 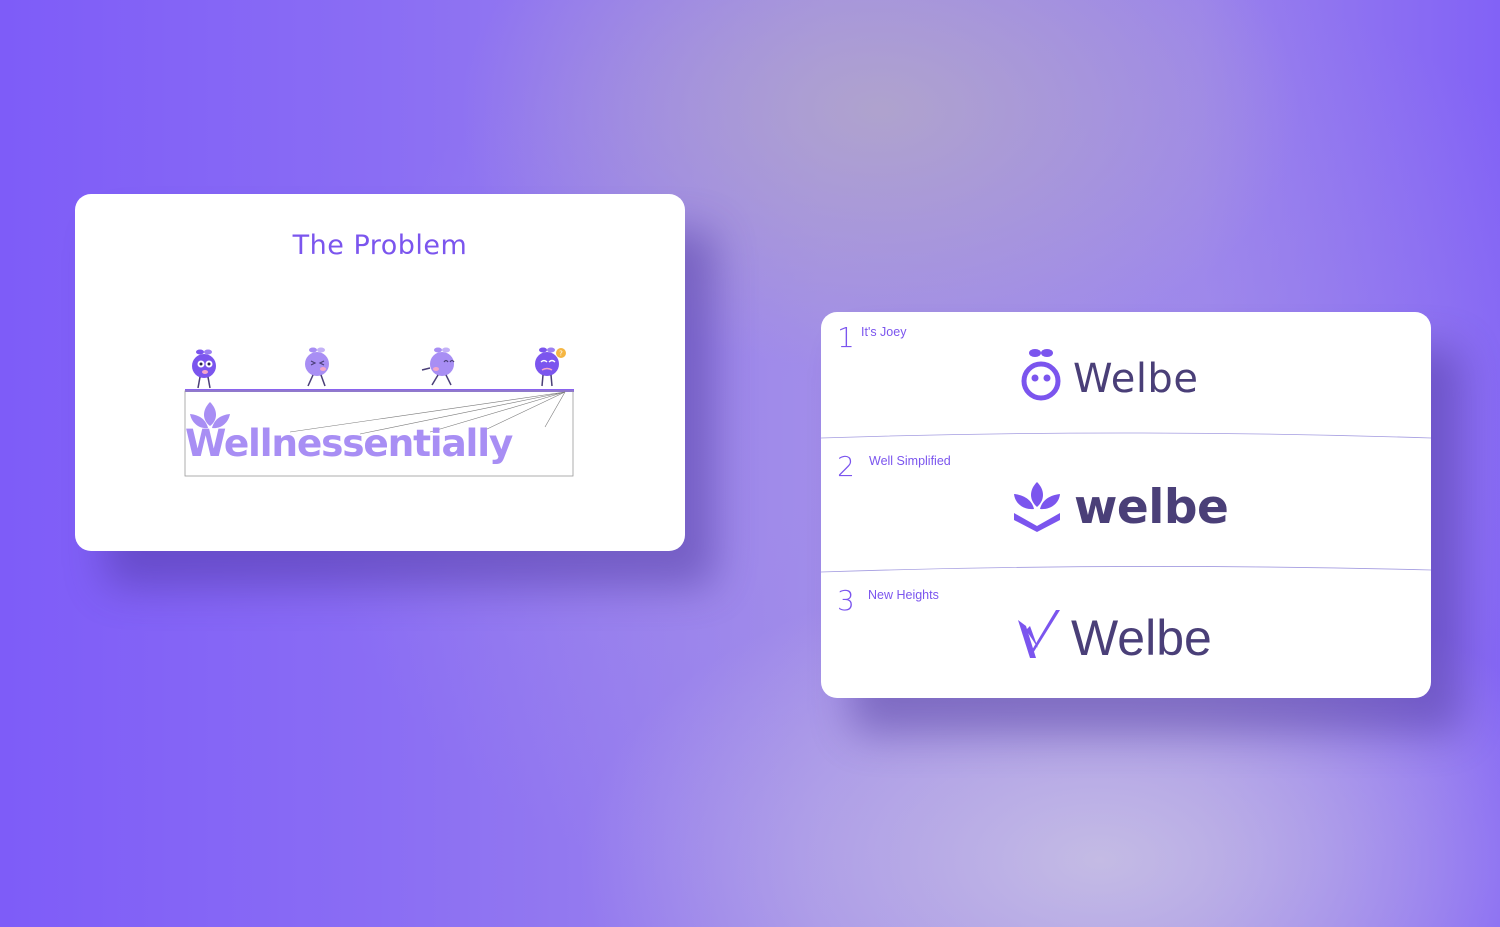 What do you see at coordinates (846, 466) in the screenshot?
I see `option-2-number: 2` at bounding box center [846, 466].